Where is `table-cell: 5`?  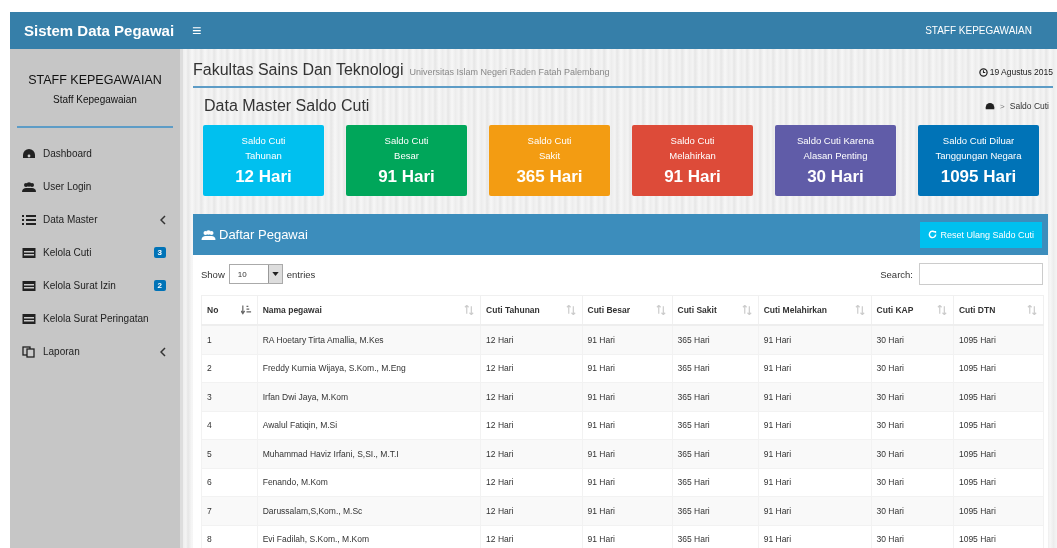 table-cell: 5 is located at coordinates (229, 453).